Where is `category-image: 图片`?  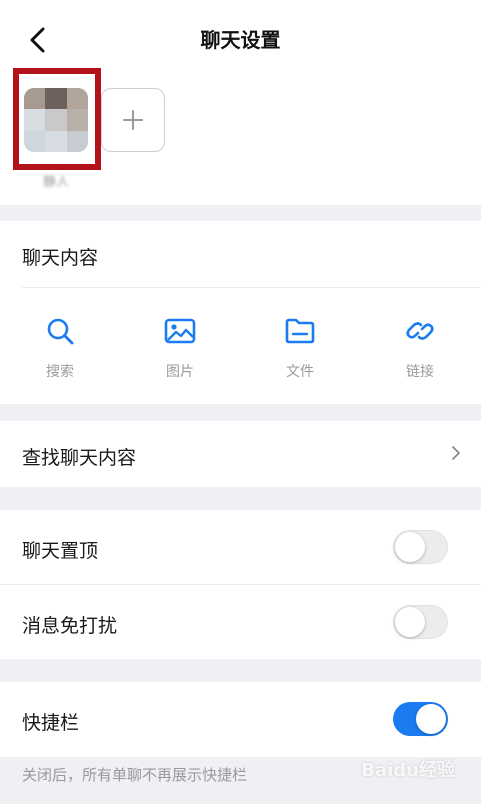
category-image: 图片 is located at coordinates (180, 347).